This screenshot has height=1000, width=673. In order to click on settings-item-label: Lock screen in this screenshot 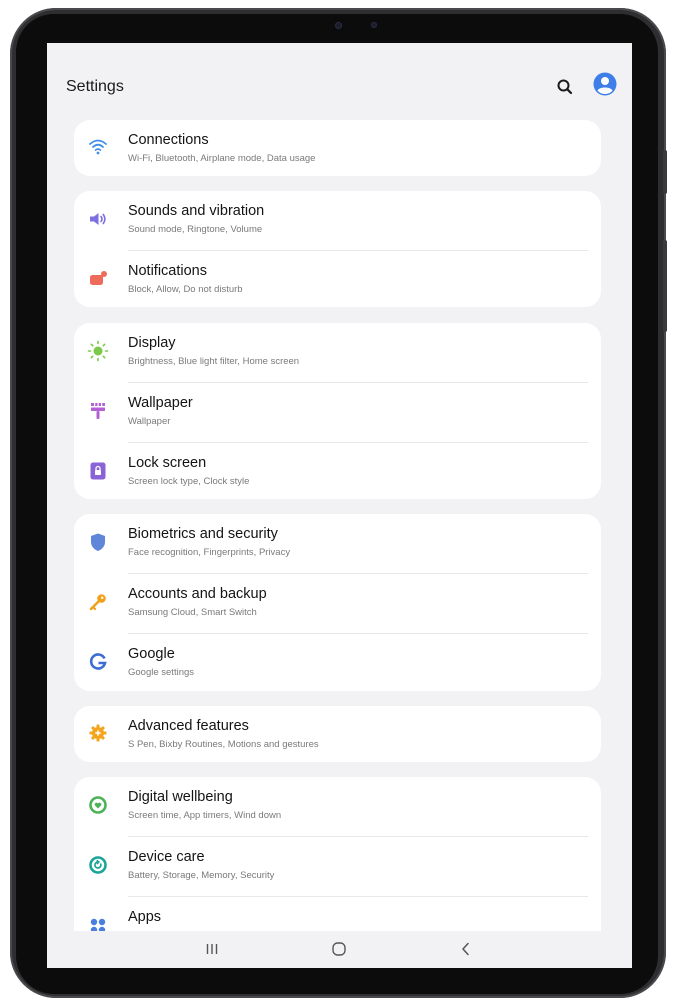, I will do `click(167, 463)`.